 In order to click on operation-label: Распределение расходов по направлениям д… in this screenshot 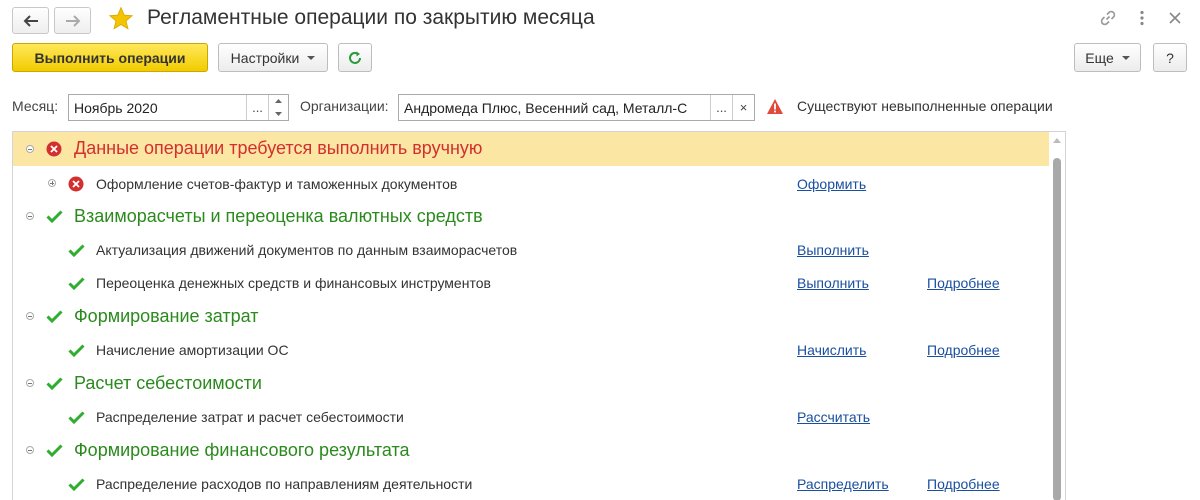, I will do `click(284, 484)`.